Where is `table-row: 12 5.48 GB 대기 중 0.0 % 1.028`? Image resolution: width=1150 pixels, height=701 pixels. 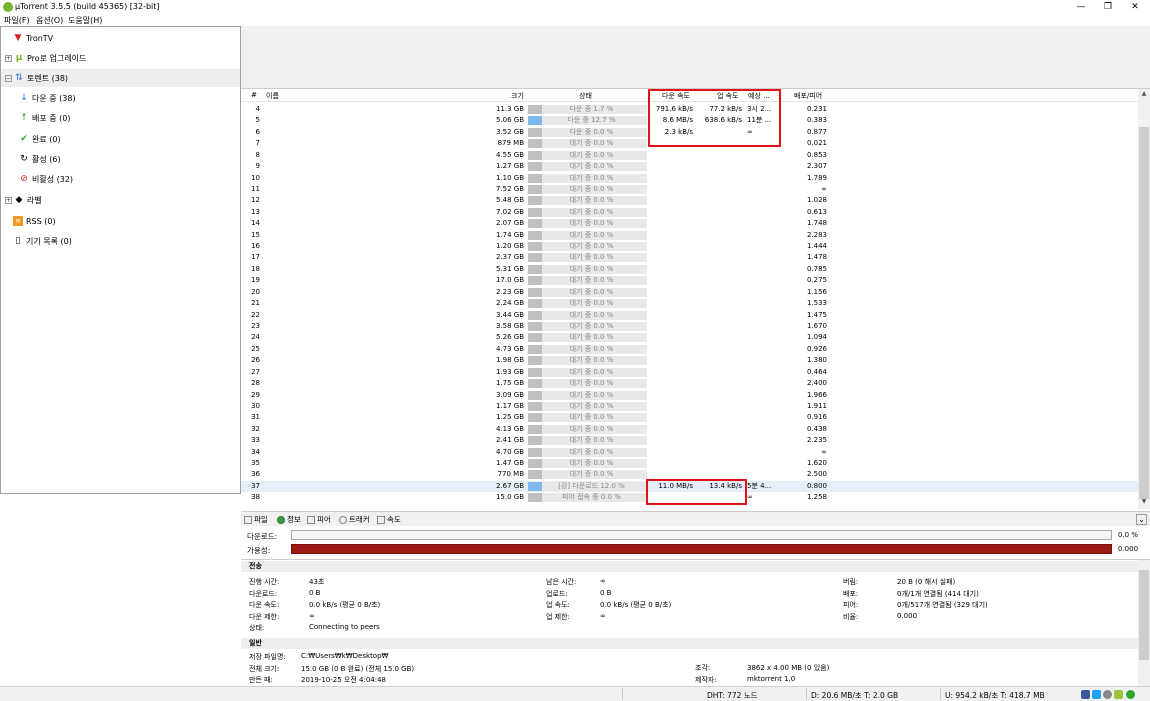
table-row: 12 5.48 GB 대기 중 0.0 % 1.028 is located at coordinates (689, 200).